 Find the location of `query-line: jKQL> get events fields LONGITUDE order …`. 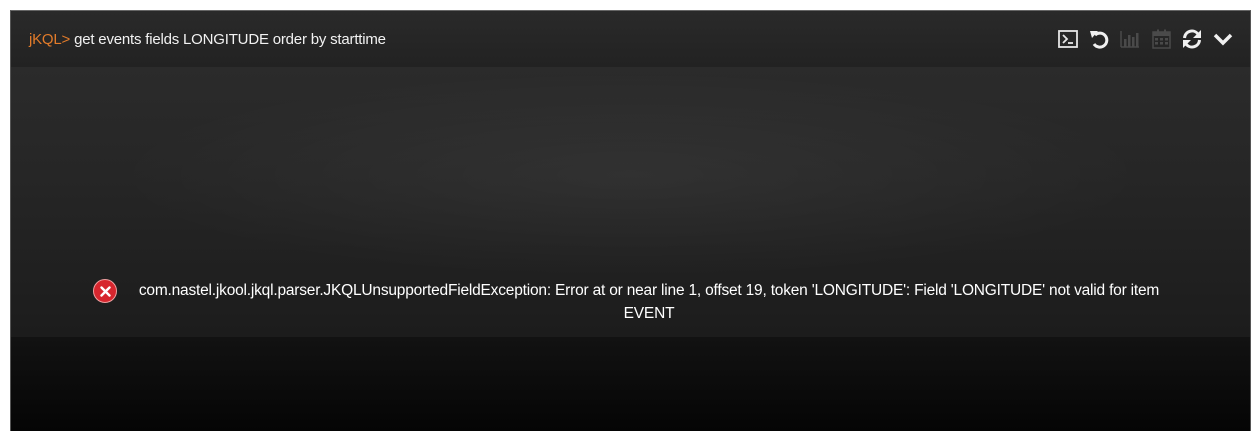

query-line: jKQL> get events fields LONGITUDE order … is located at coordinates (207, 39).